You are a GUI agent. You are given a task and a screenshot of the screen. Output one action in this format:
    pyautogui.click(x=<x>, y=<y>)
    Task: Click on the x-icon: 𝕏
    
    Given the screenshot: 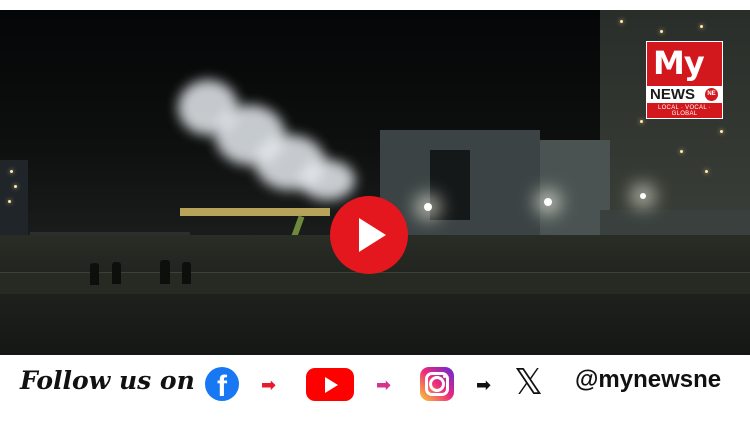 What is the action you would take?
    pyautogui.click(x=528, y=383)
    